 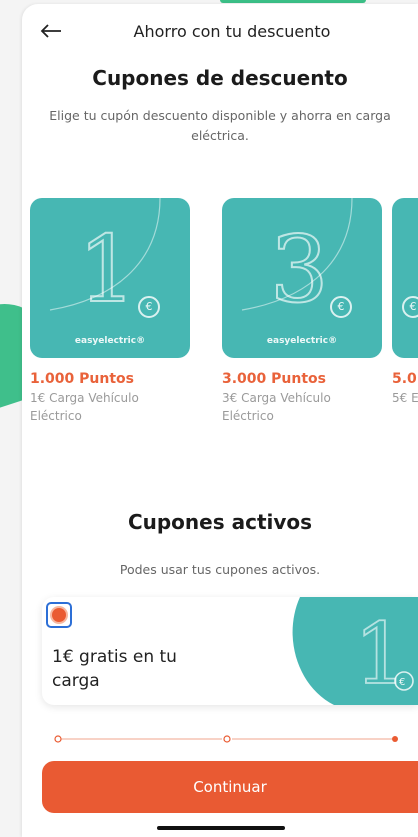 What do you see at coordinates (220, 569) in the screenshot?
I see `active-coupons-subtitle: Podes usar tus cupones activos.` at bounding box center [220, 569].